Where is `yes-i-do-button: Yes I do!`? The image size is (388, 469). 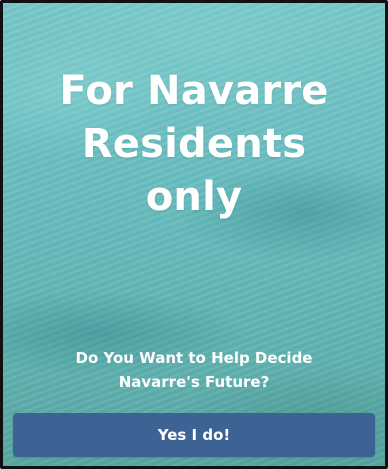
yes-i-do-button: Yes I do! is located at coordinates (194, 435).